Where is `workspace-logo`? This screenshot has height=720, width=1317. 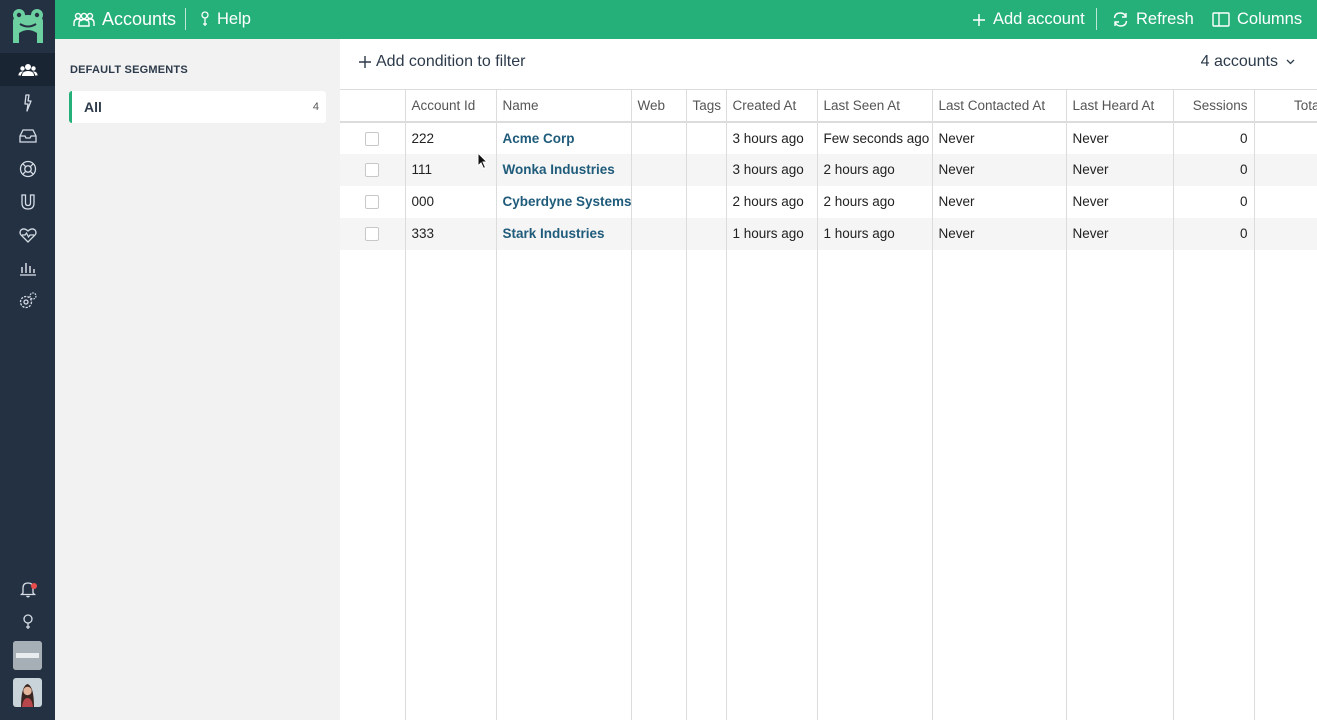
workspace-logo is located at coordinates (27, 655).